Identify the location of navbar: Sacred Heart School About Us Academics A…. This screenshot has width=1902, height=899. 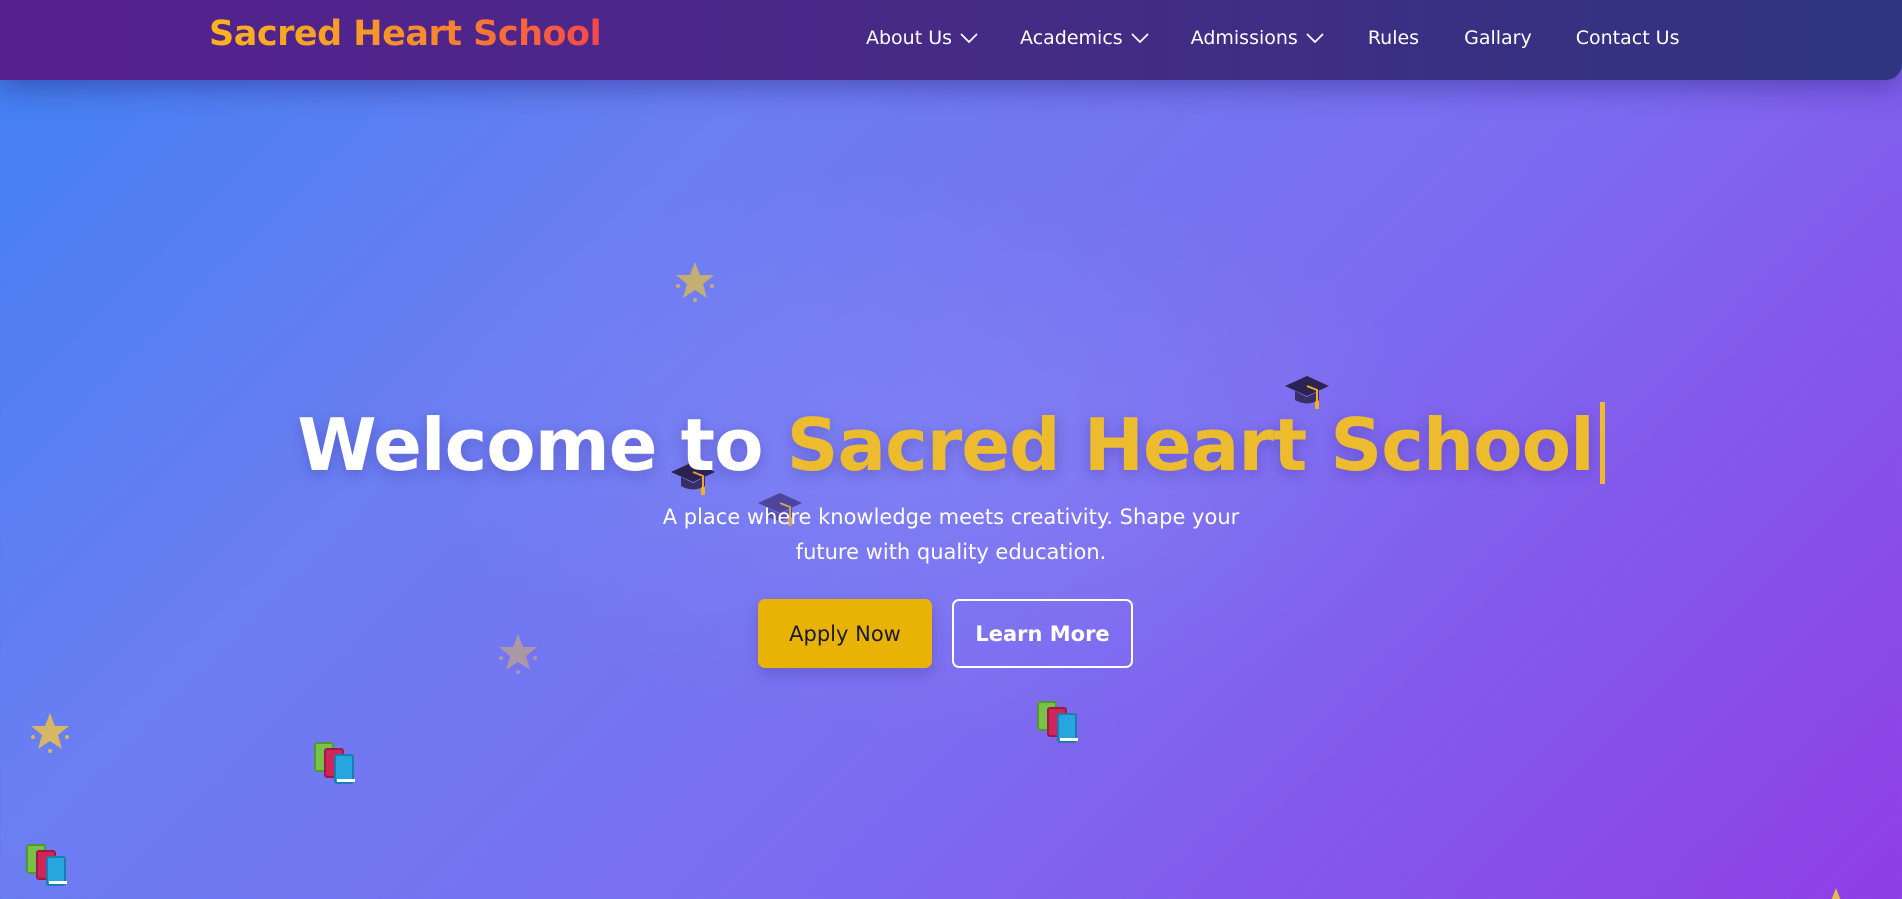
(951, 40).